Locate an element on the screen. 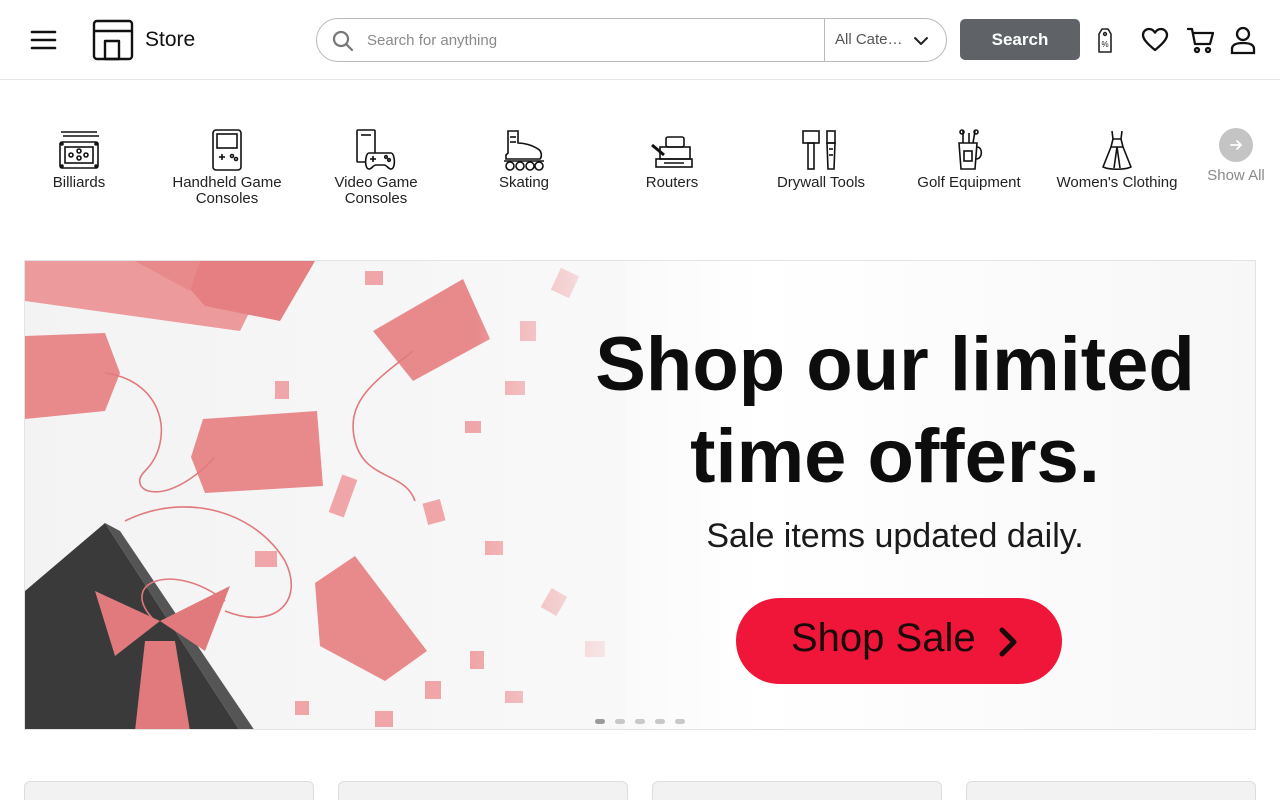  search-bar: All Categories is located at coordinates (631, 40).